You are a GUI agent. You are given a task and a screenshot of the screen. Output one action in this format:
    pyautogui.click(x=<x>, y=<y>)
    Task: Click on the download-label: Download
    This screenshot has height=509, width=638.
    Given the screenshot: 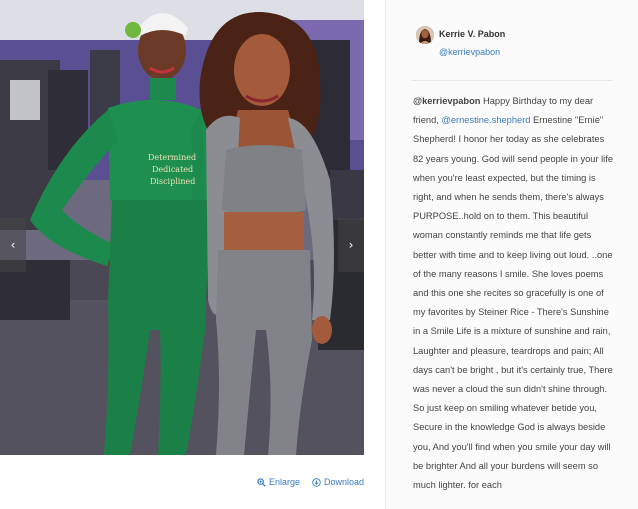 What is the action you would take?
    pyautogui.click(x=343, y=482)
    